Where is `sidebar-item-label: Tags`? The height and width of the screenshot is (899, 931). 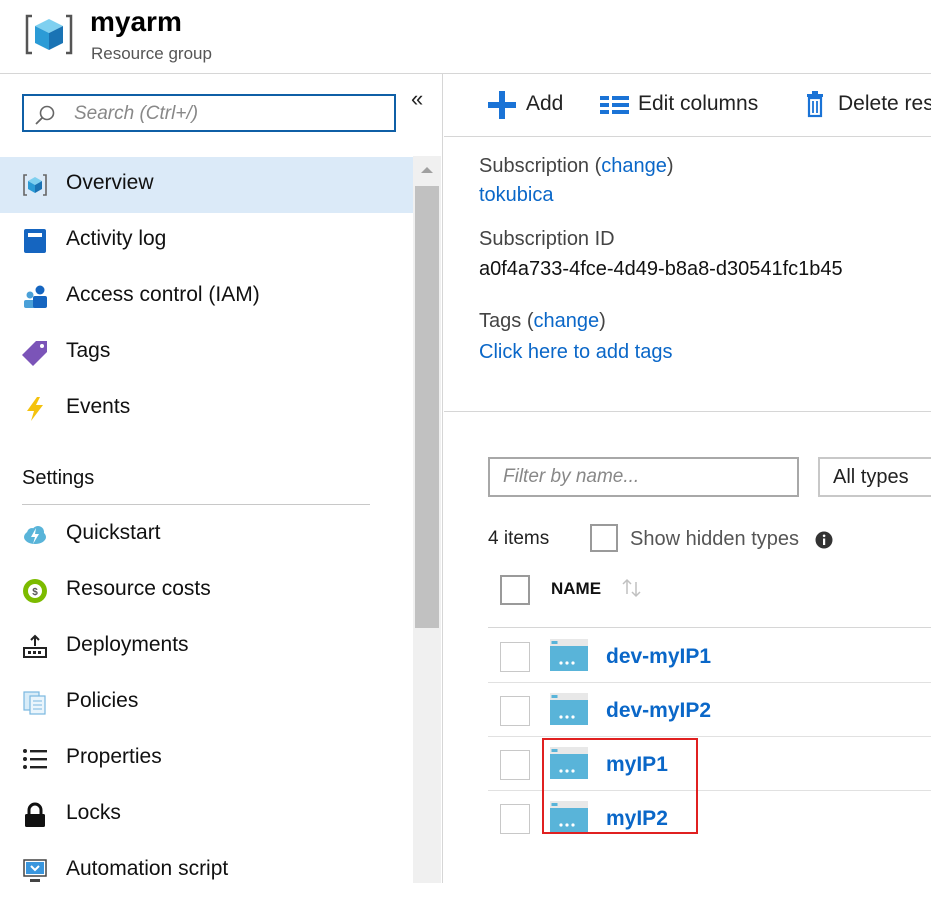 sidebar-item-label: Tags is located at coordinates (88, 350).